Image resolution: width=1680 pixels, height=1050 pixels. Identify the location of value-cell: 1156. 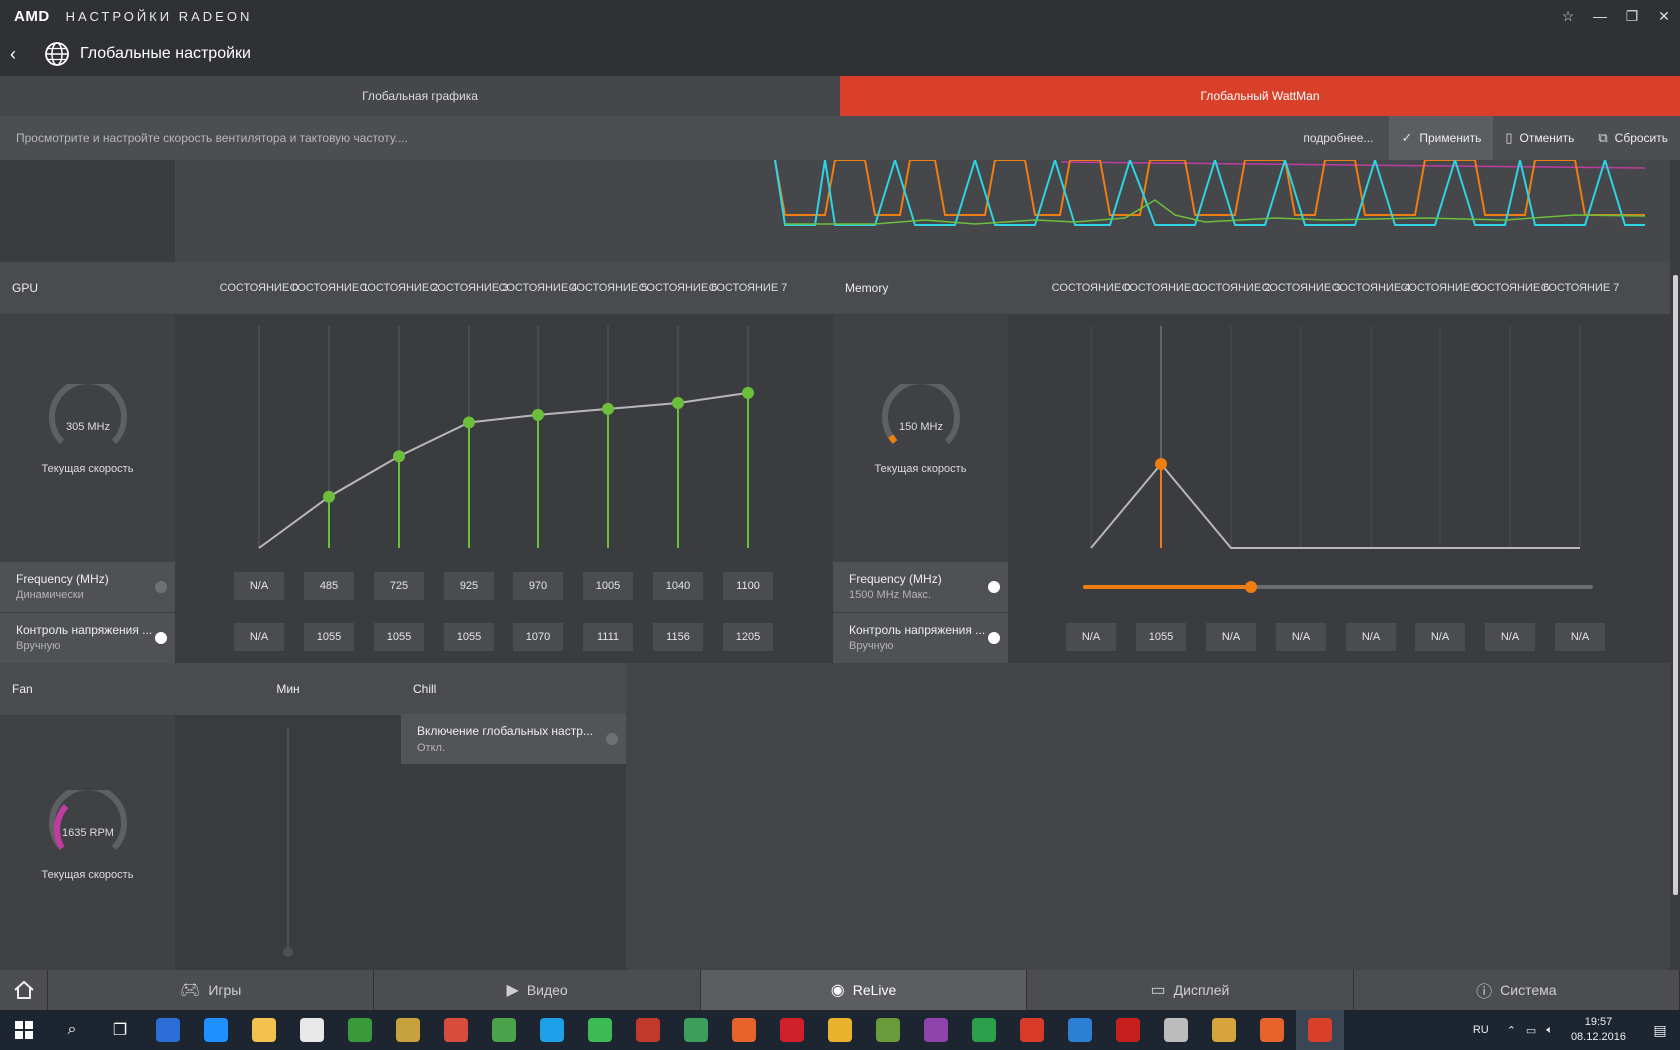
(678, 637).